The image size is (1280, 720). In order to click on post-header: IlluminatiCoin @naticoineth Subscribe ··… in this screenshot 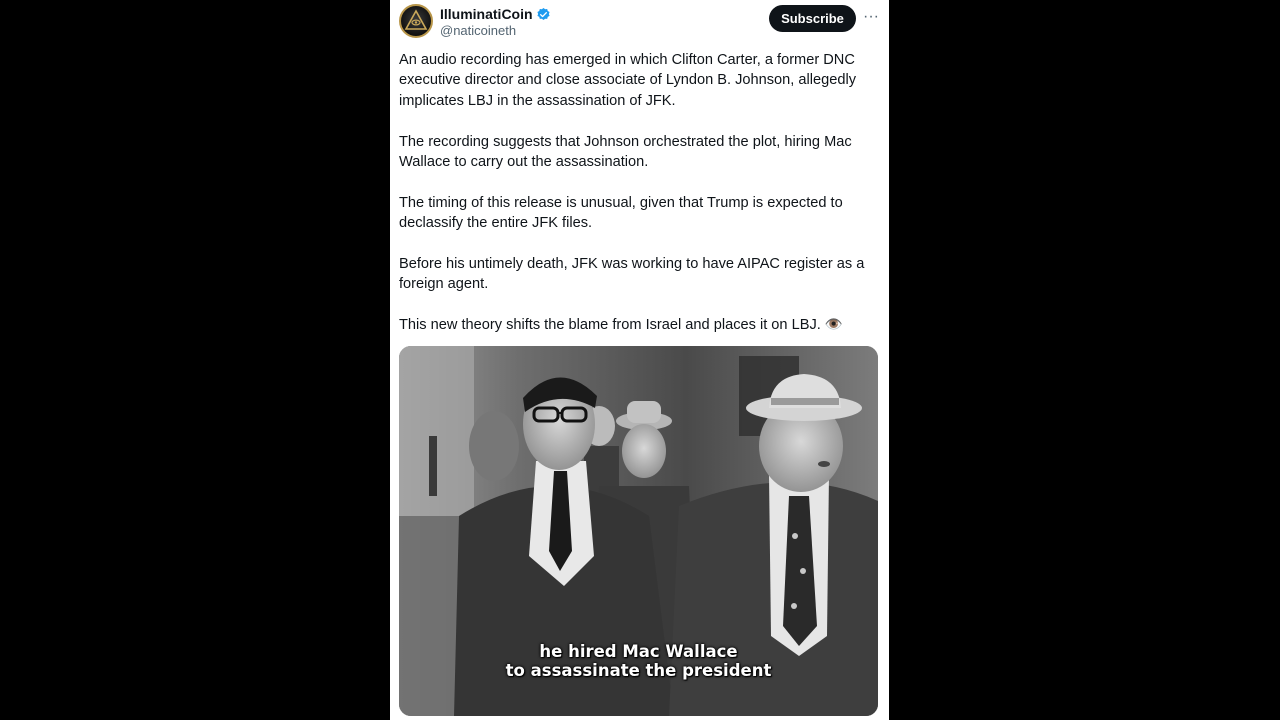, I will do `click(639, 22)`.